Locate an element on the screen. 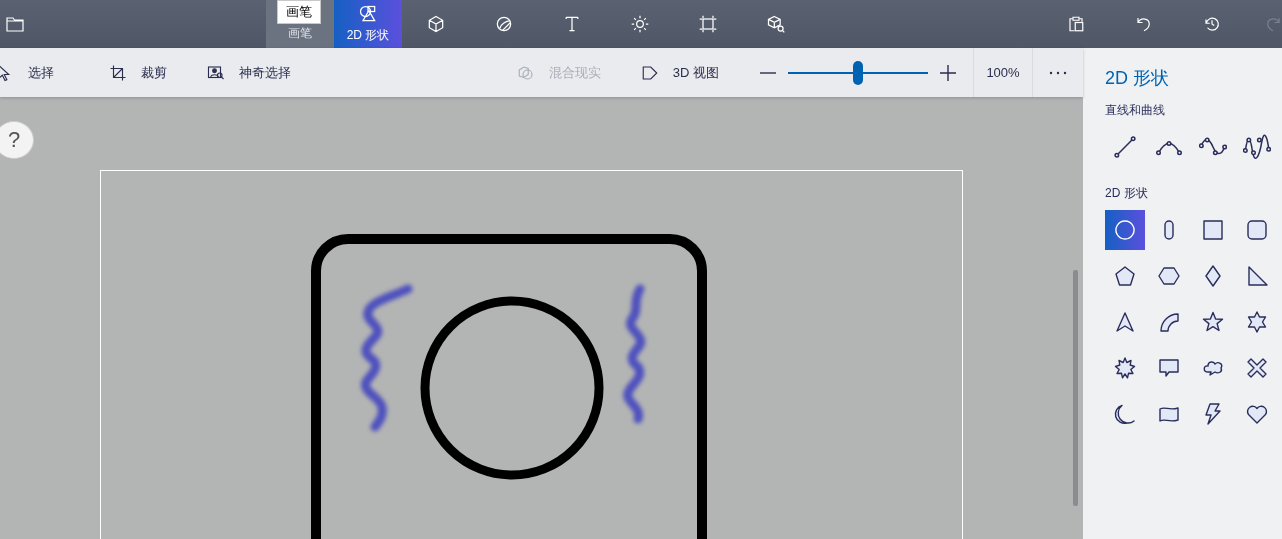 The width and height of the screenshot is (1282, 539). tool-tab: 2D 形状 is located at coordinates (368, 24).